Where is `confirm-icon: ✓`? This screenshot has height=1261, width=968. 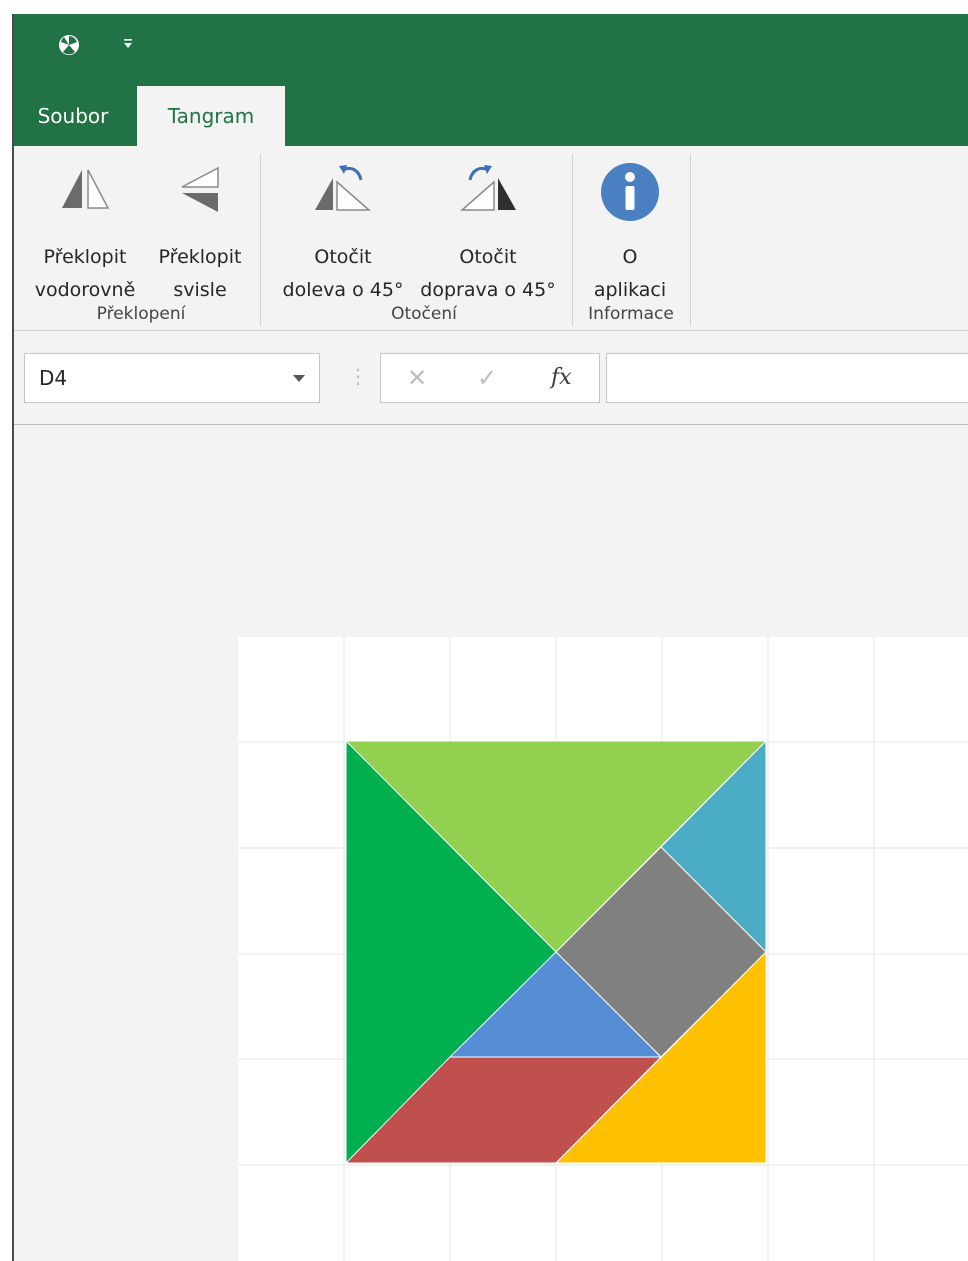 confirm-icon: ✓ is located at coordinates (487, 378).